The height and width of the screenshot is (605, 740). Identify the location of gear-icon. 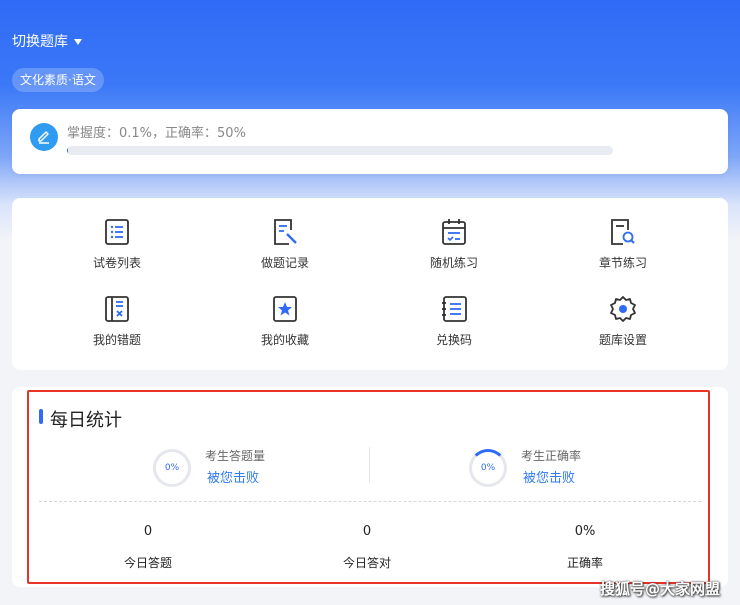
(623, 309).